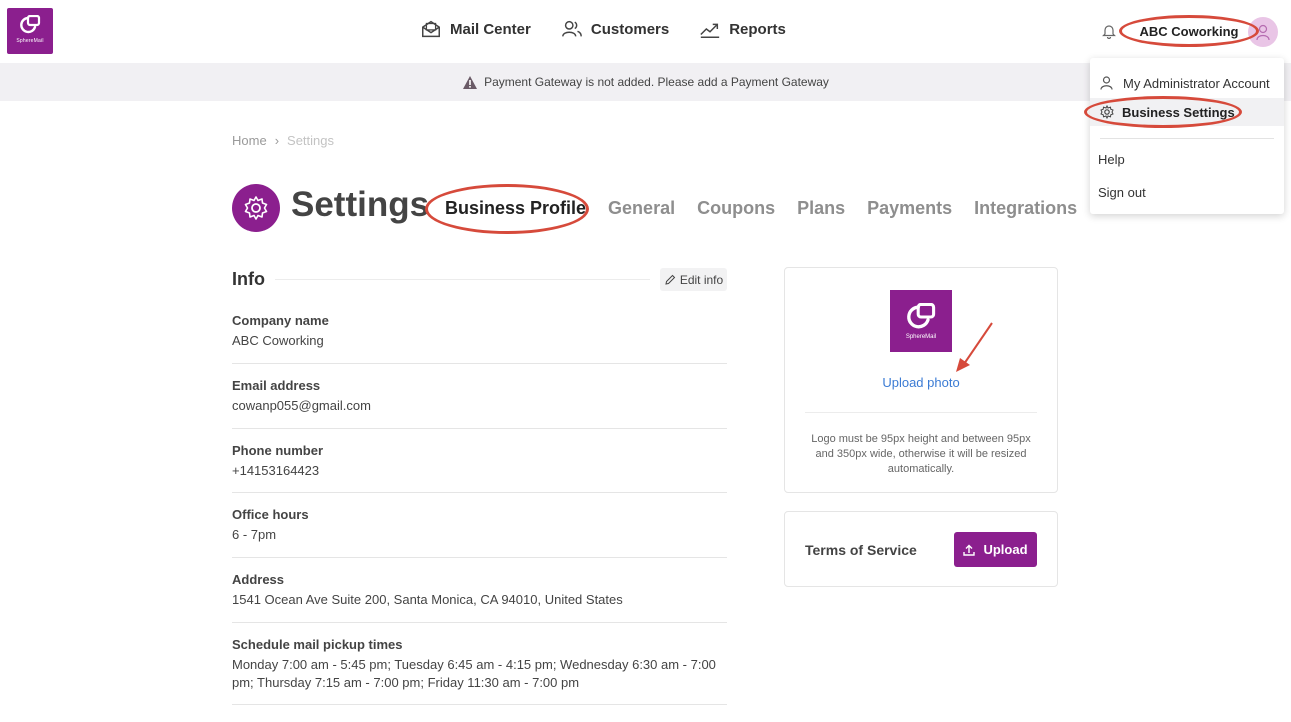 Image resolution: width=1291 pixels, height=722 pixels. Describe the element at coordinates (1163, 112) in the screenshot. I see `annotation-circle-business-settings` at that location.